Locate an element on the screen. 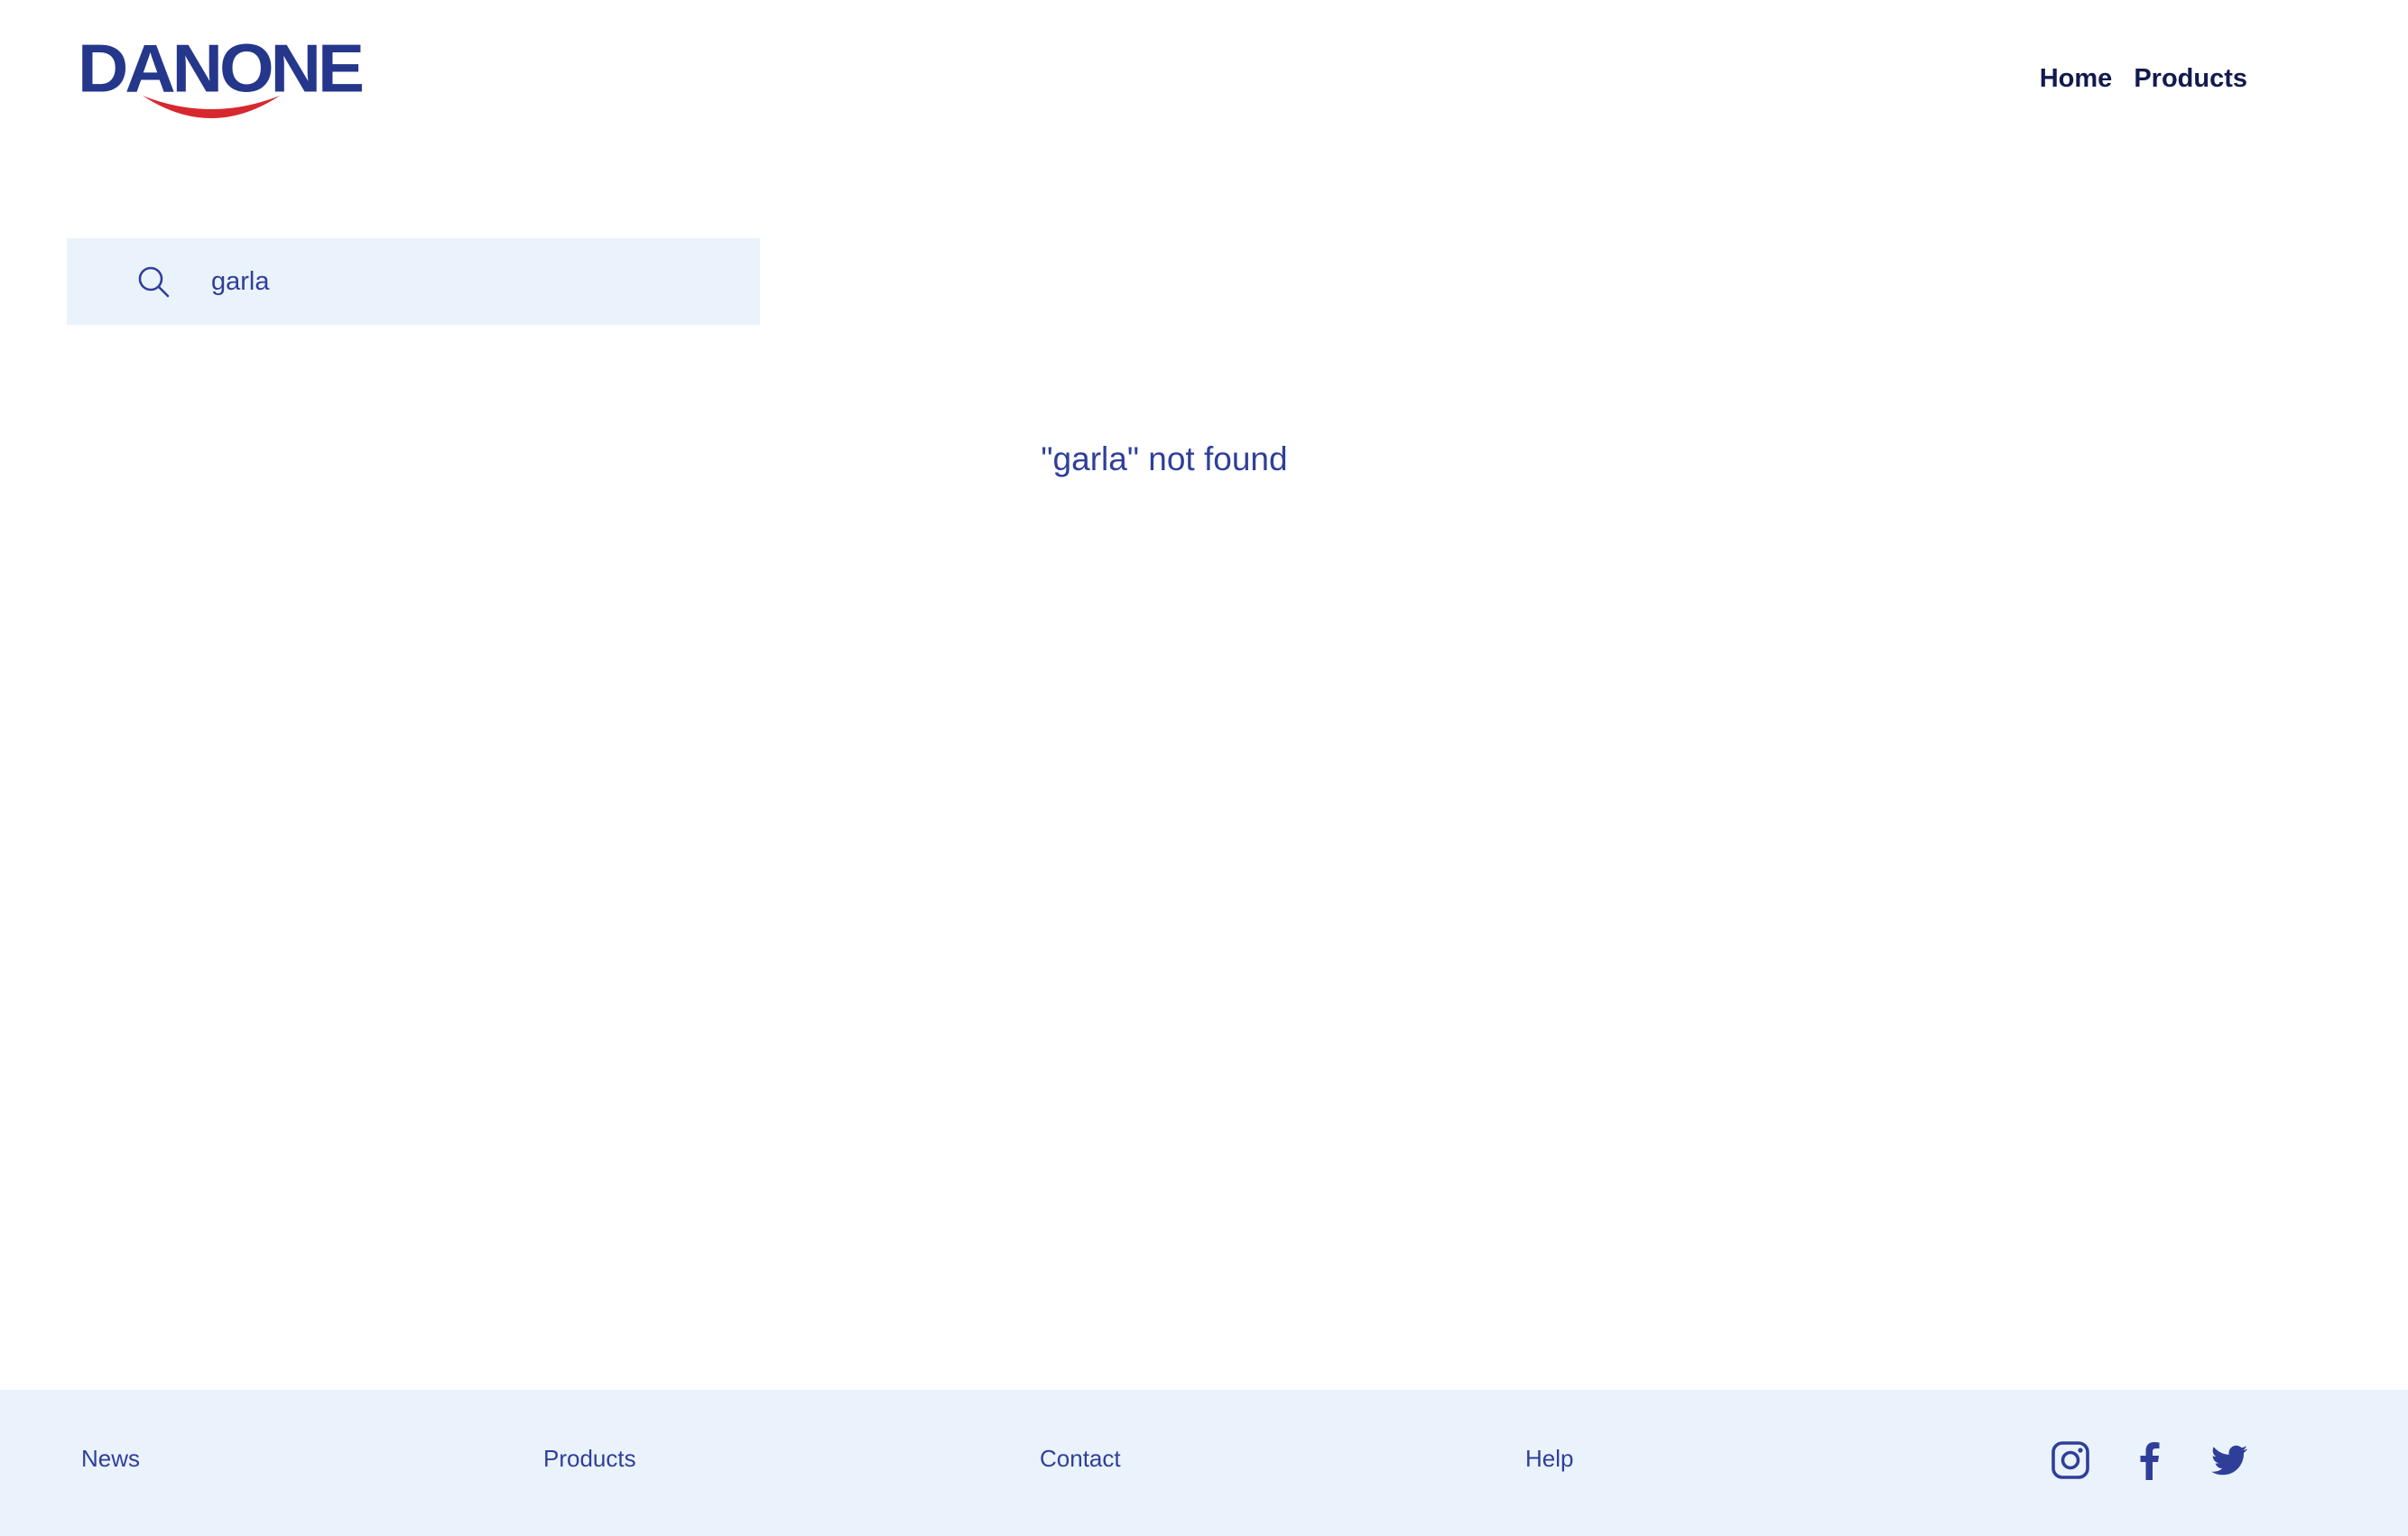 This screenshot has width=2408, height=1536. footer: News Products Contact Help is located at coordinates (1204, 1463).